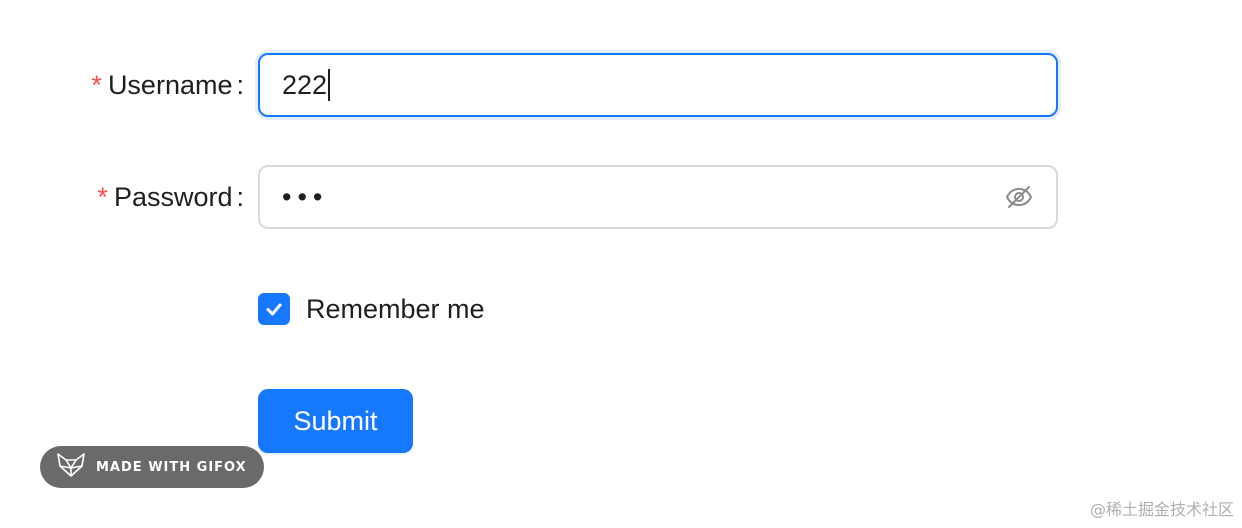  What do you see at coordinates (274, 309) in the screenshot?
I see `remember-me-checkbox` at bounding box center [274, 309].